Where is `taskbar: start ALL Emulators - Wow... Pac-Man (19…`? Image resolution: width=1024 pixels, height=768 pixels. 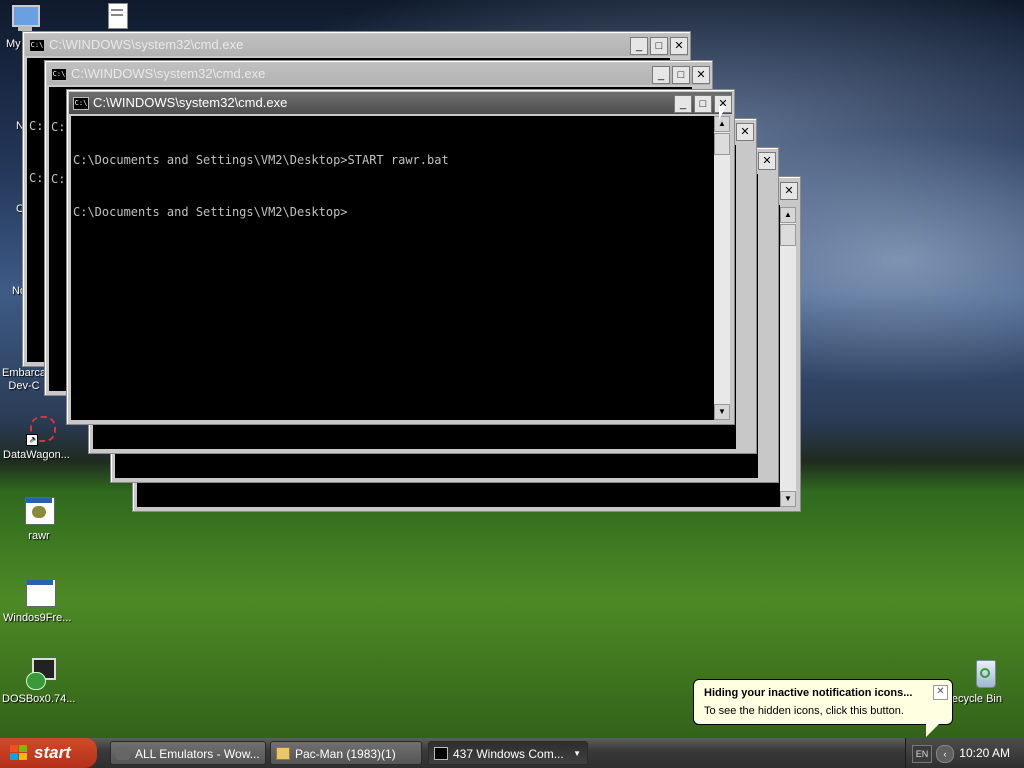 taskbar: start ALL Emulators - Wow... Pac-Man (19… is located at coordinates (512, 753).